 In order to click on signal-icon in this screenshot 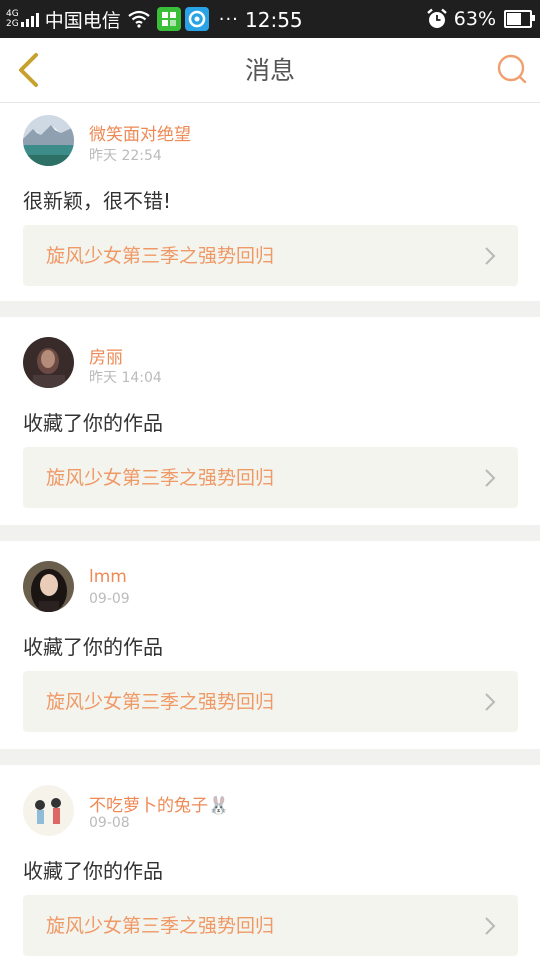, I will do `click(29, 19)`.